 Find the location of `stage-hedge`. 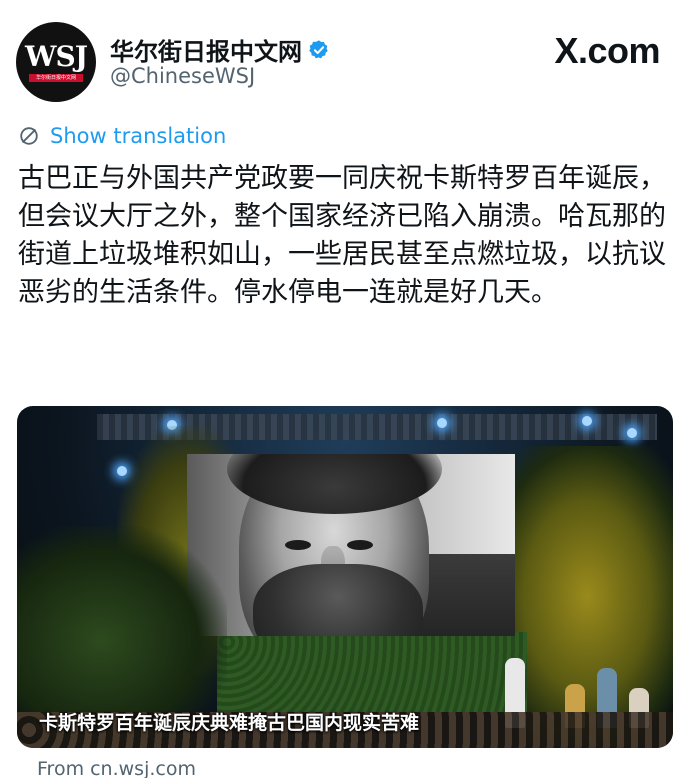

stage-hedge is located at coordinates (372, 672).